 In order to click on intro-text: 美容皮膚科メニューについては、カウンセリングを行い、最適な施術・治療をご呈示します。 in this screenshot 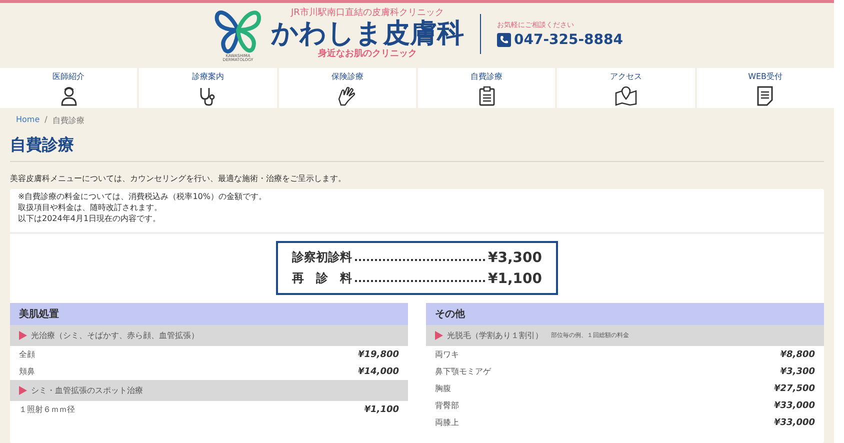, I will do `click(178, 178)`.